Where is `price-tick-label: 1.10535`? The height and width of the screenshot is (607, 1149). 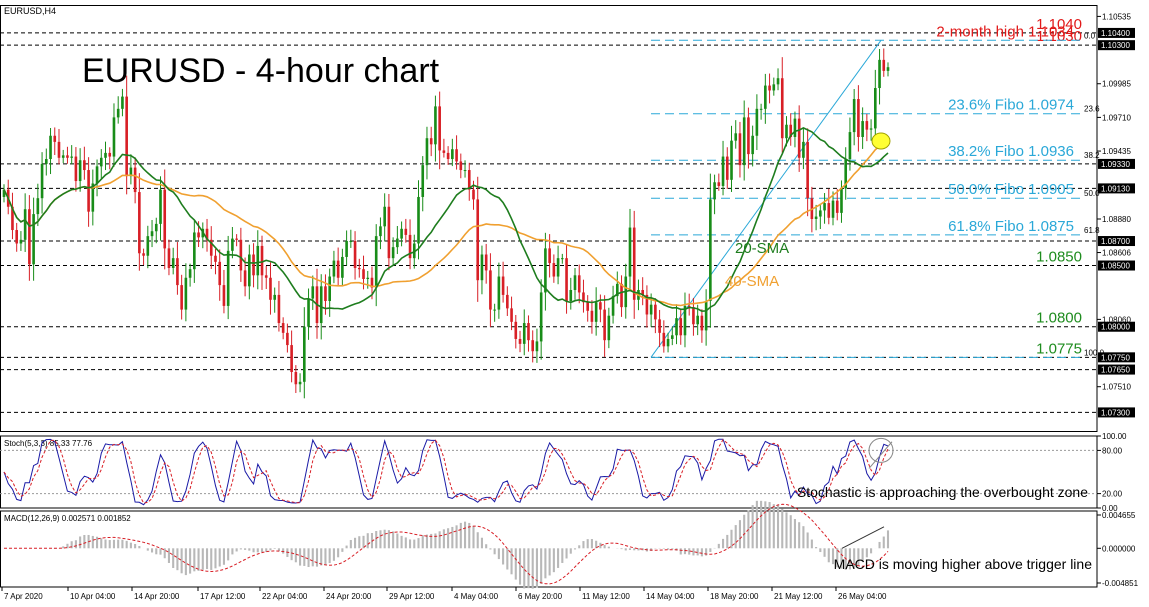
price-tick-label: 1.10535 is located at coordinates (1116, 16).